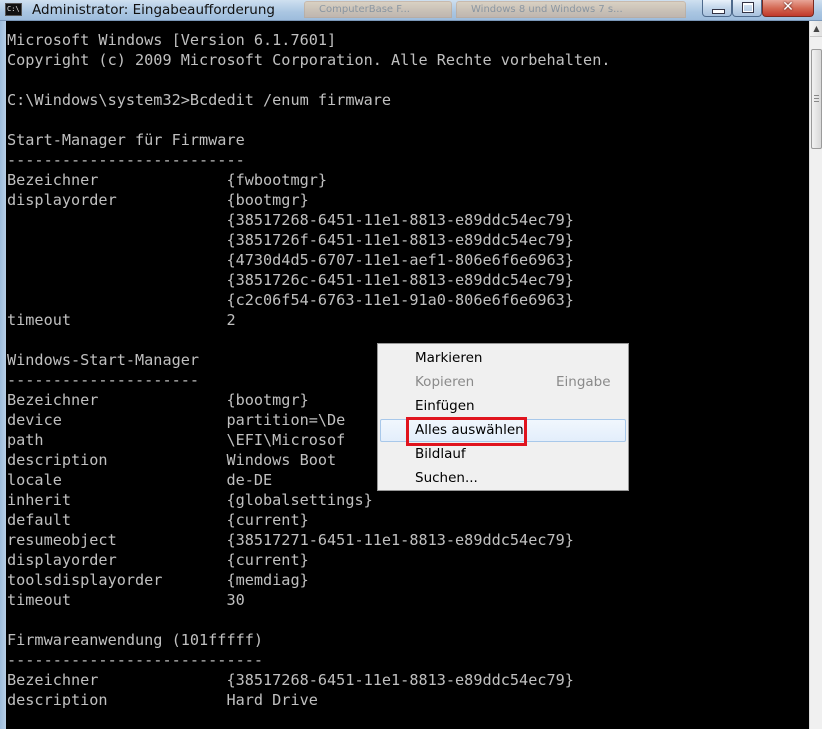 The width and height of the screenshot is (822, 729). Describe the element at coordinates (158, 200) in the screenshot. I see `console-line: displayorder {bootmgr}` at that location.